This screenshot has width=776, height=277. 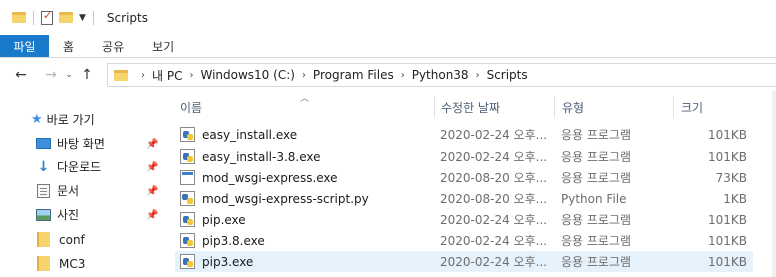 I want to click on column-header-size: 크기, so click(x=716, y=107).